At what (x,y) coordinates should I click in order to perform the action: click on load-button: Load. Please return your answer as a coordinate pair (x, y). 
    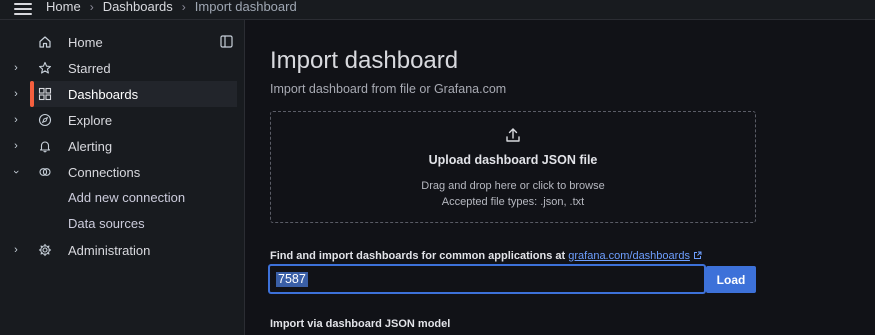
    Looking at the image, I should click on (731, 279).